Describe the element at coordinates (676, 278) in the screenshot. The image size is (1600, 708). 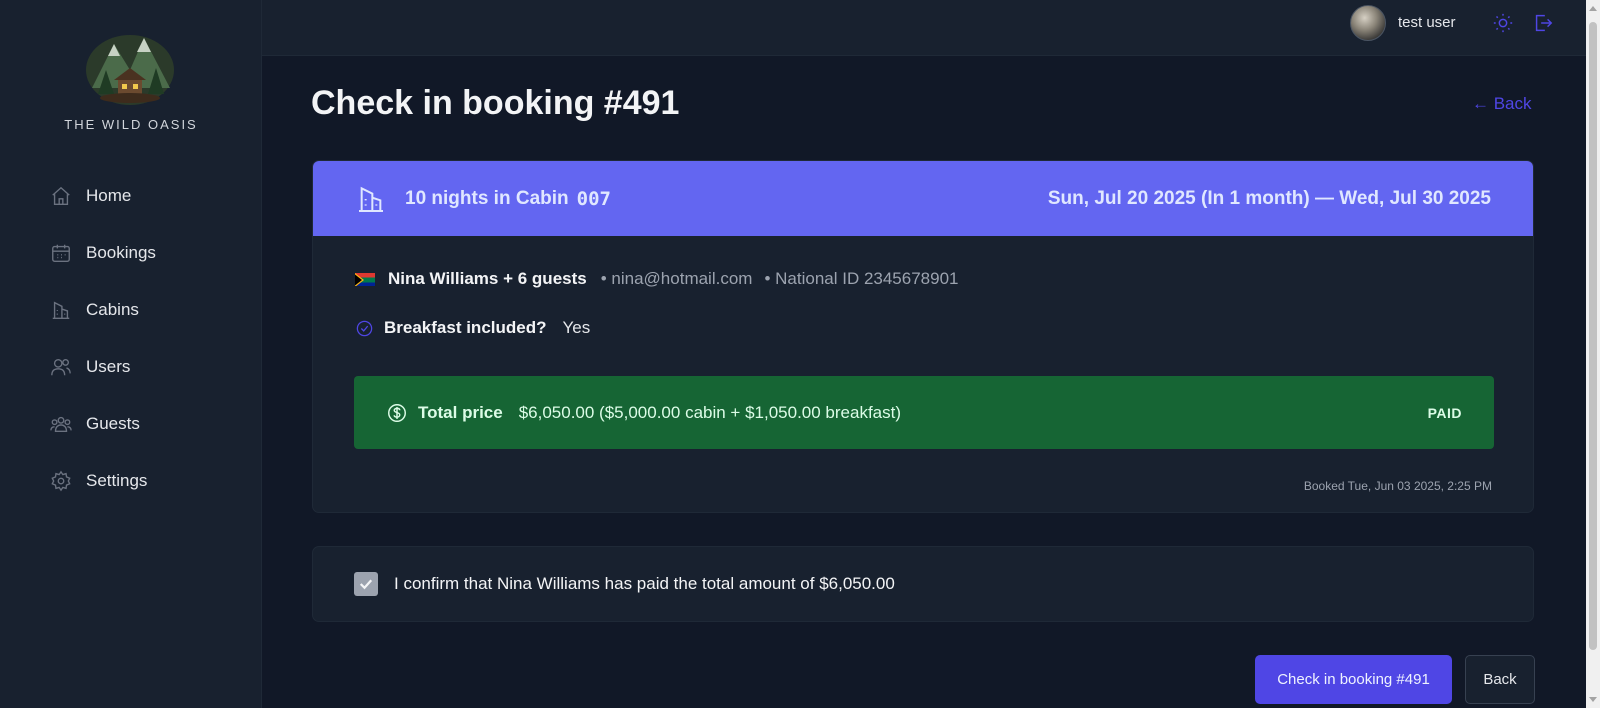
I see `guest-email: • nina@hotmail.com` at that location.